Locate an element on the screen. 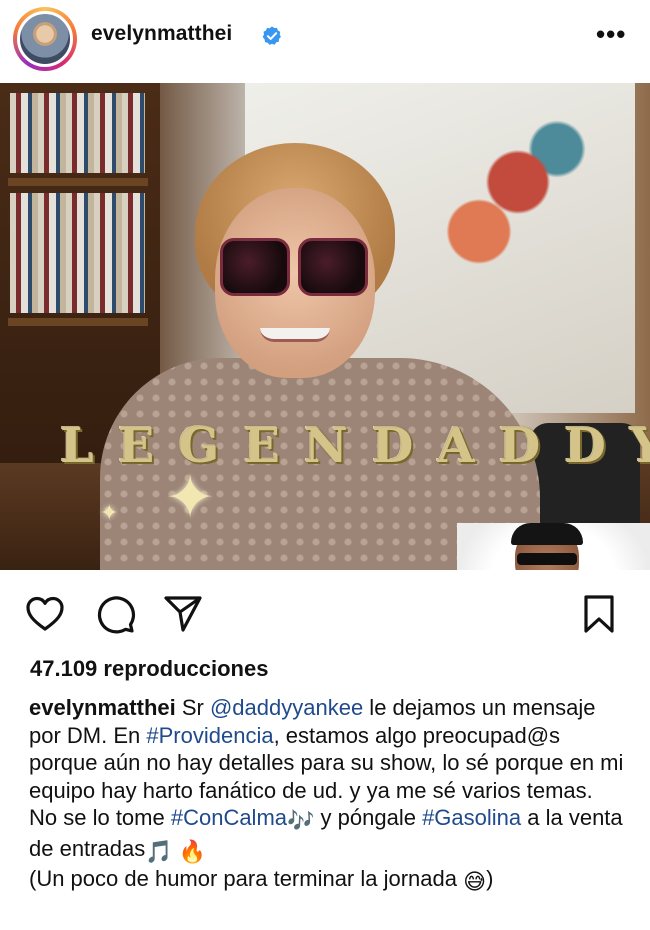 The height and width of the screenshot is (930, 650). caption-username: evelynmatthei is located at coordinates (102, 707).